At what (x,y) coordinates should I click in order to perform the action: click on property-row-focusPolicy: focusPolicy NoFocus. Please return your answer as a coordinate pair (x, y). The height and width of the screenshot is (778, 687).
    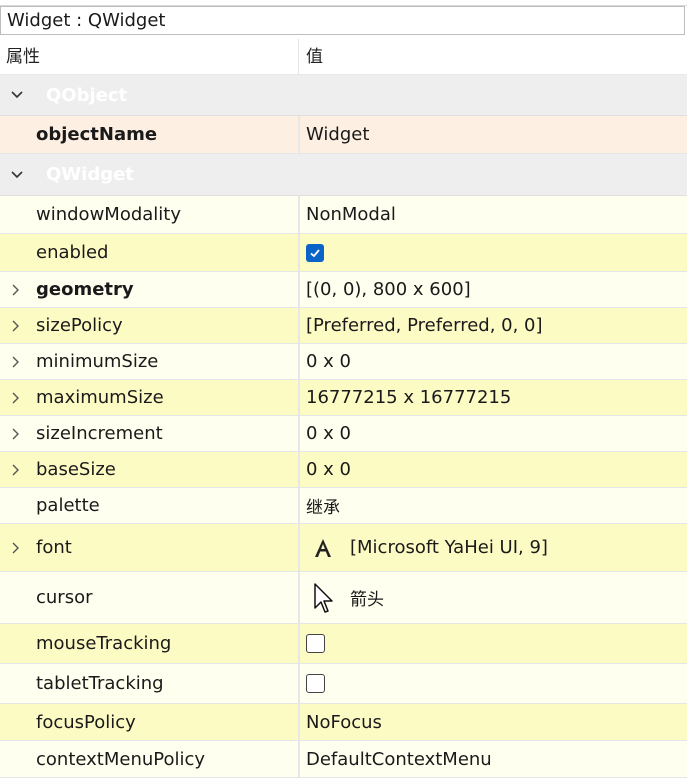
    Looking at the image, I should click on (343, 722).